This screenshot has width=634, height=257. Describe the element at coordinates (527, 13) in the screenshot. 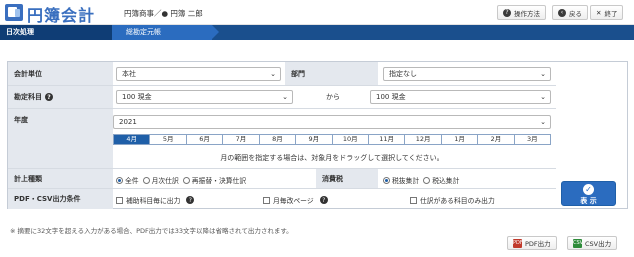

I see `help-button-label: 操作方法` at that location.